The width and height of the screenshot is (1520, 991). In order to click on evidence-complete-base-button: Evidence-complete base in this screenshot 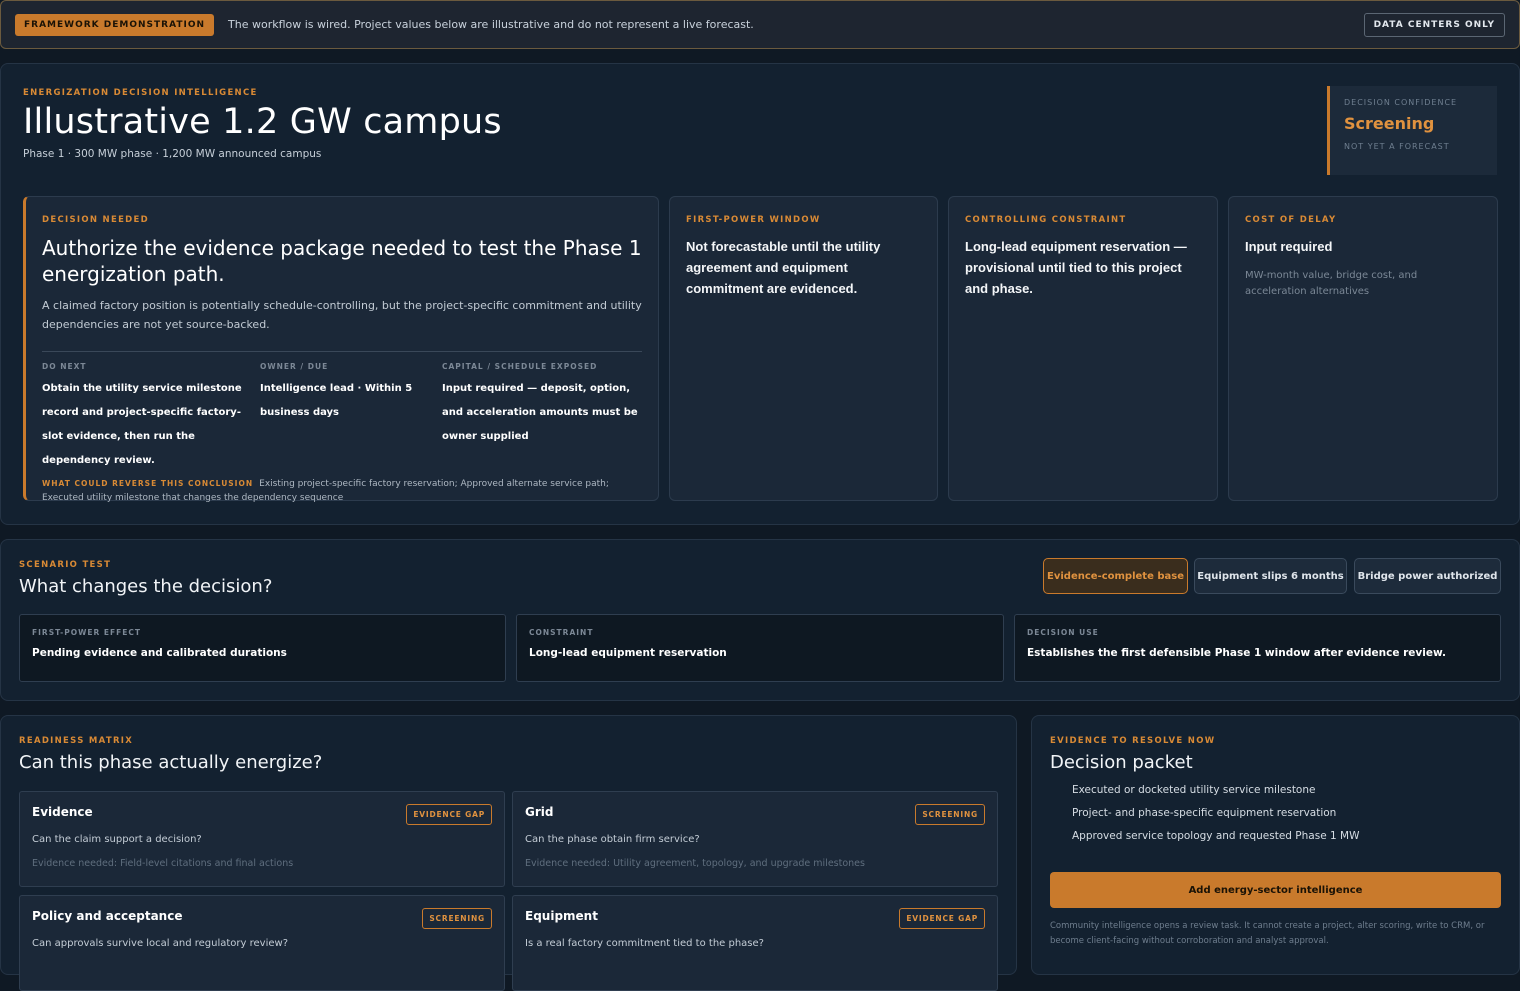, I will do `click(1115, 576)`.